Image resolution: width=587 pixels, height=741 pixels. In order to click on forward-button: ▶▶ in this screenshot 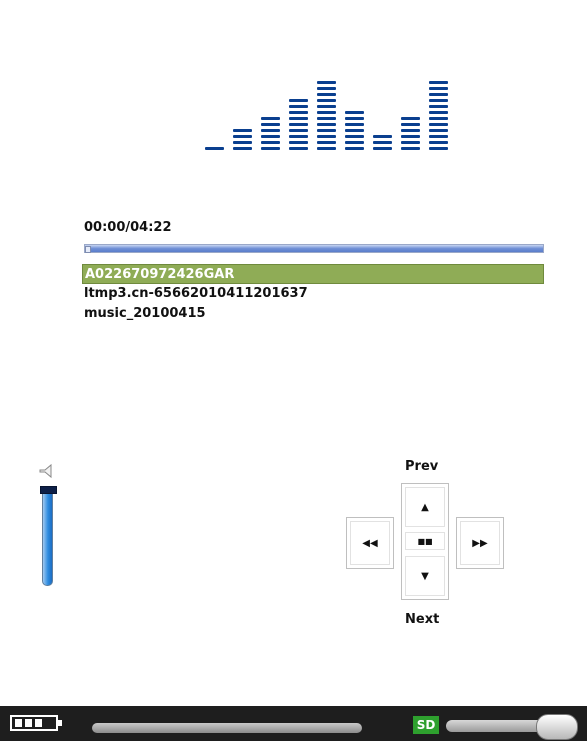, I will do `click(480, 543)`.